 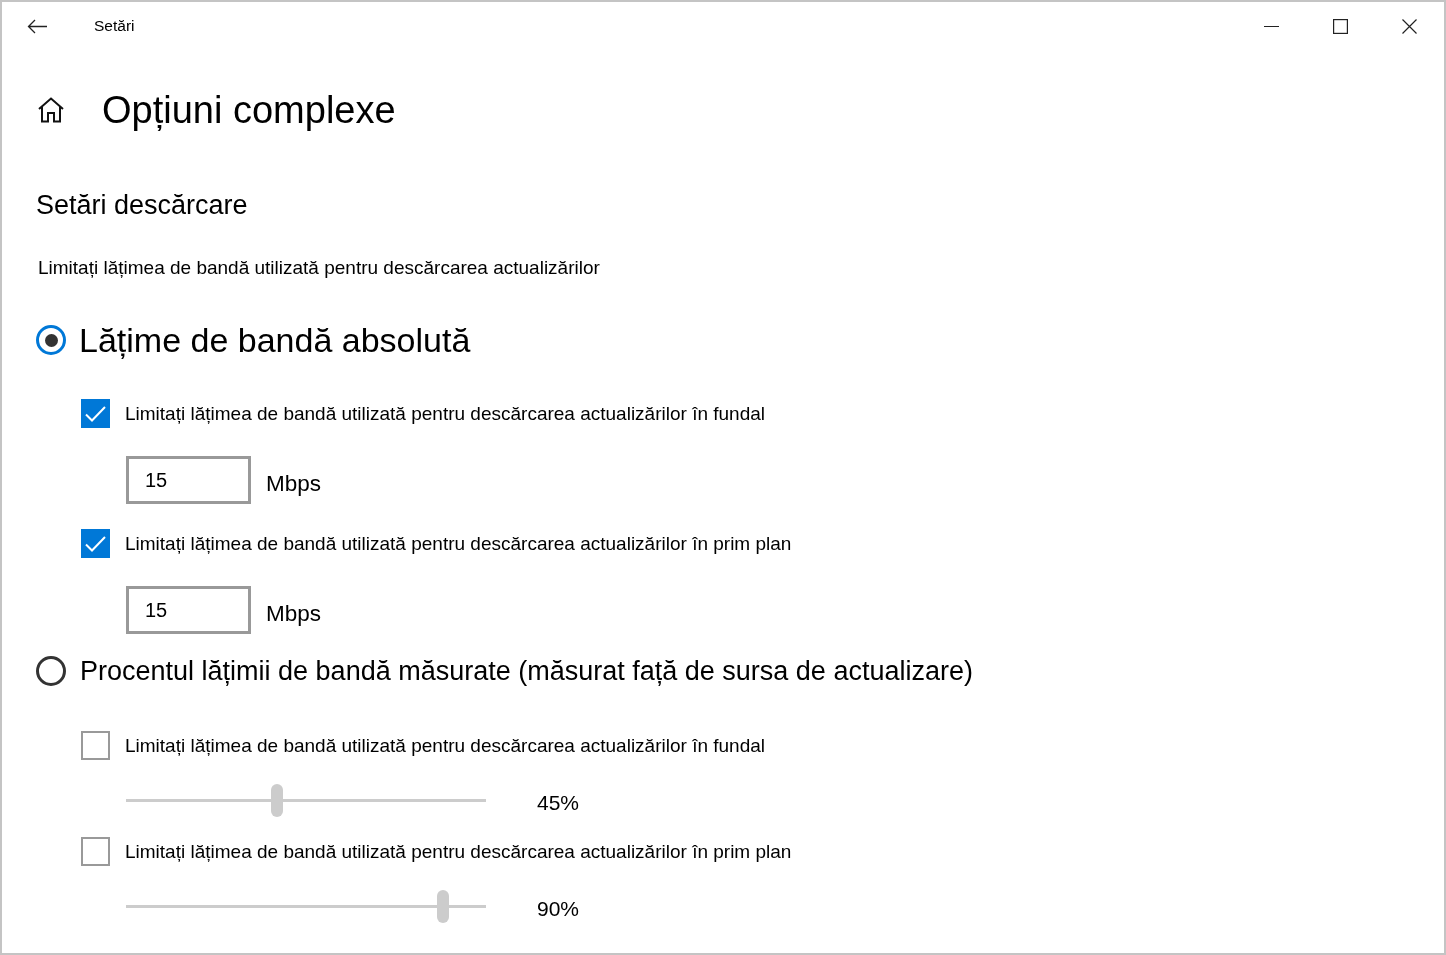 What do you see at coordinates (114, 26) in the screenshot?
I see `window-title: Setări` at bounding box center [114, 26].